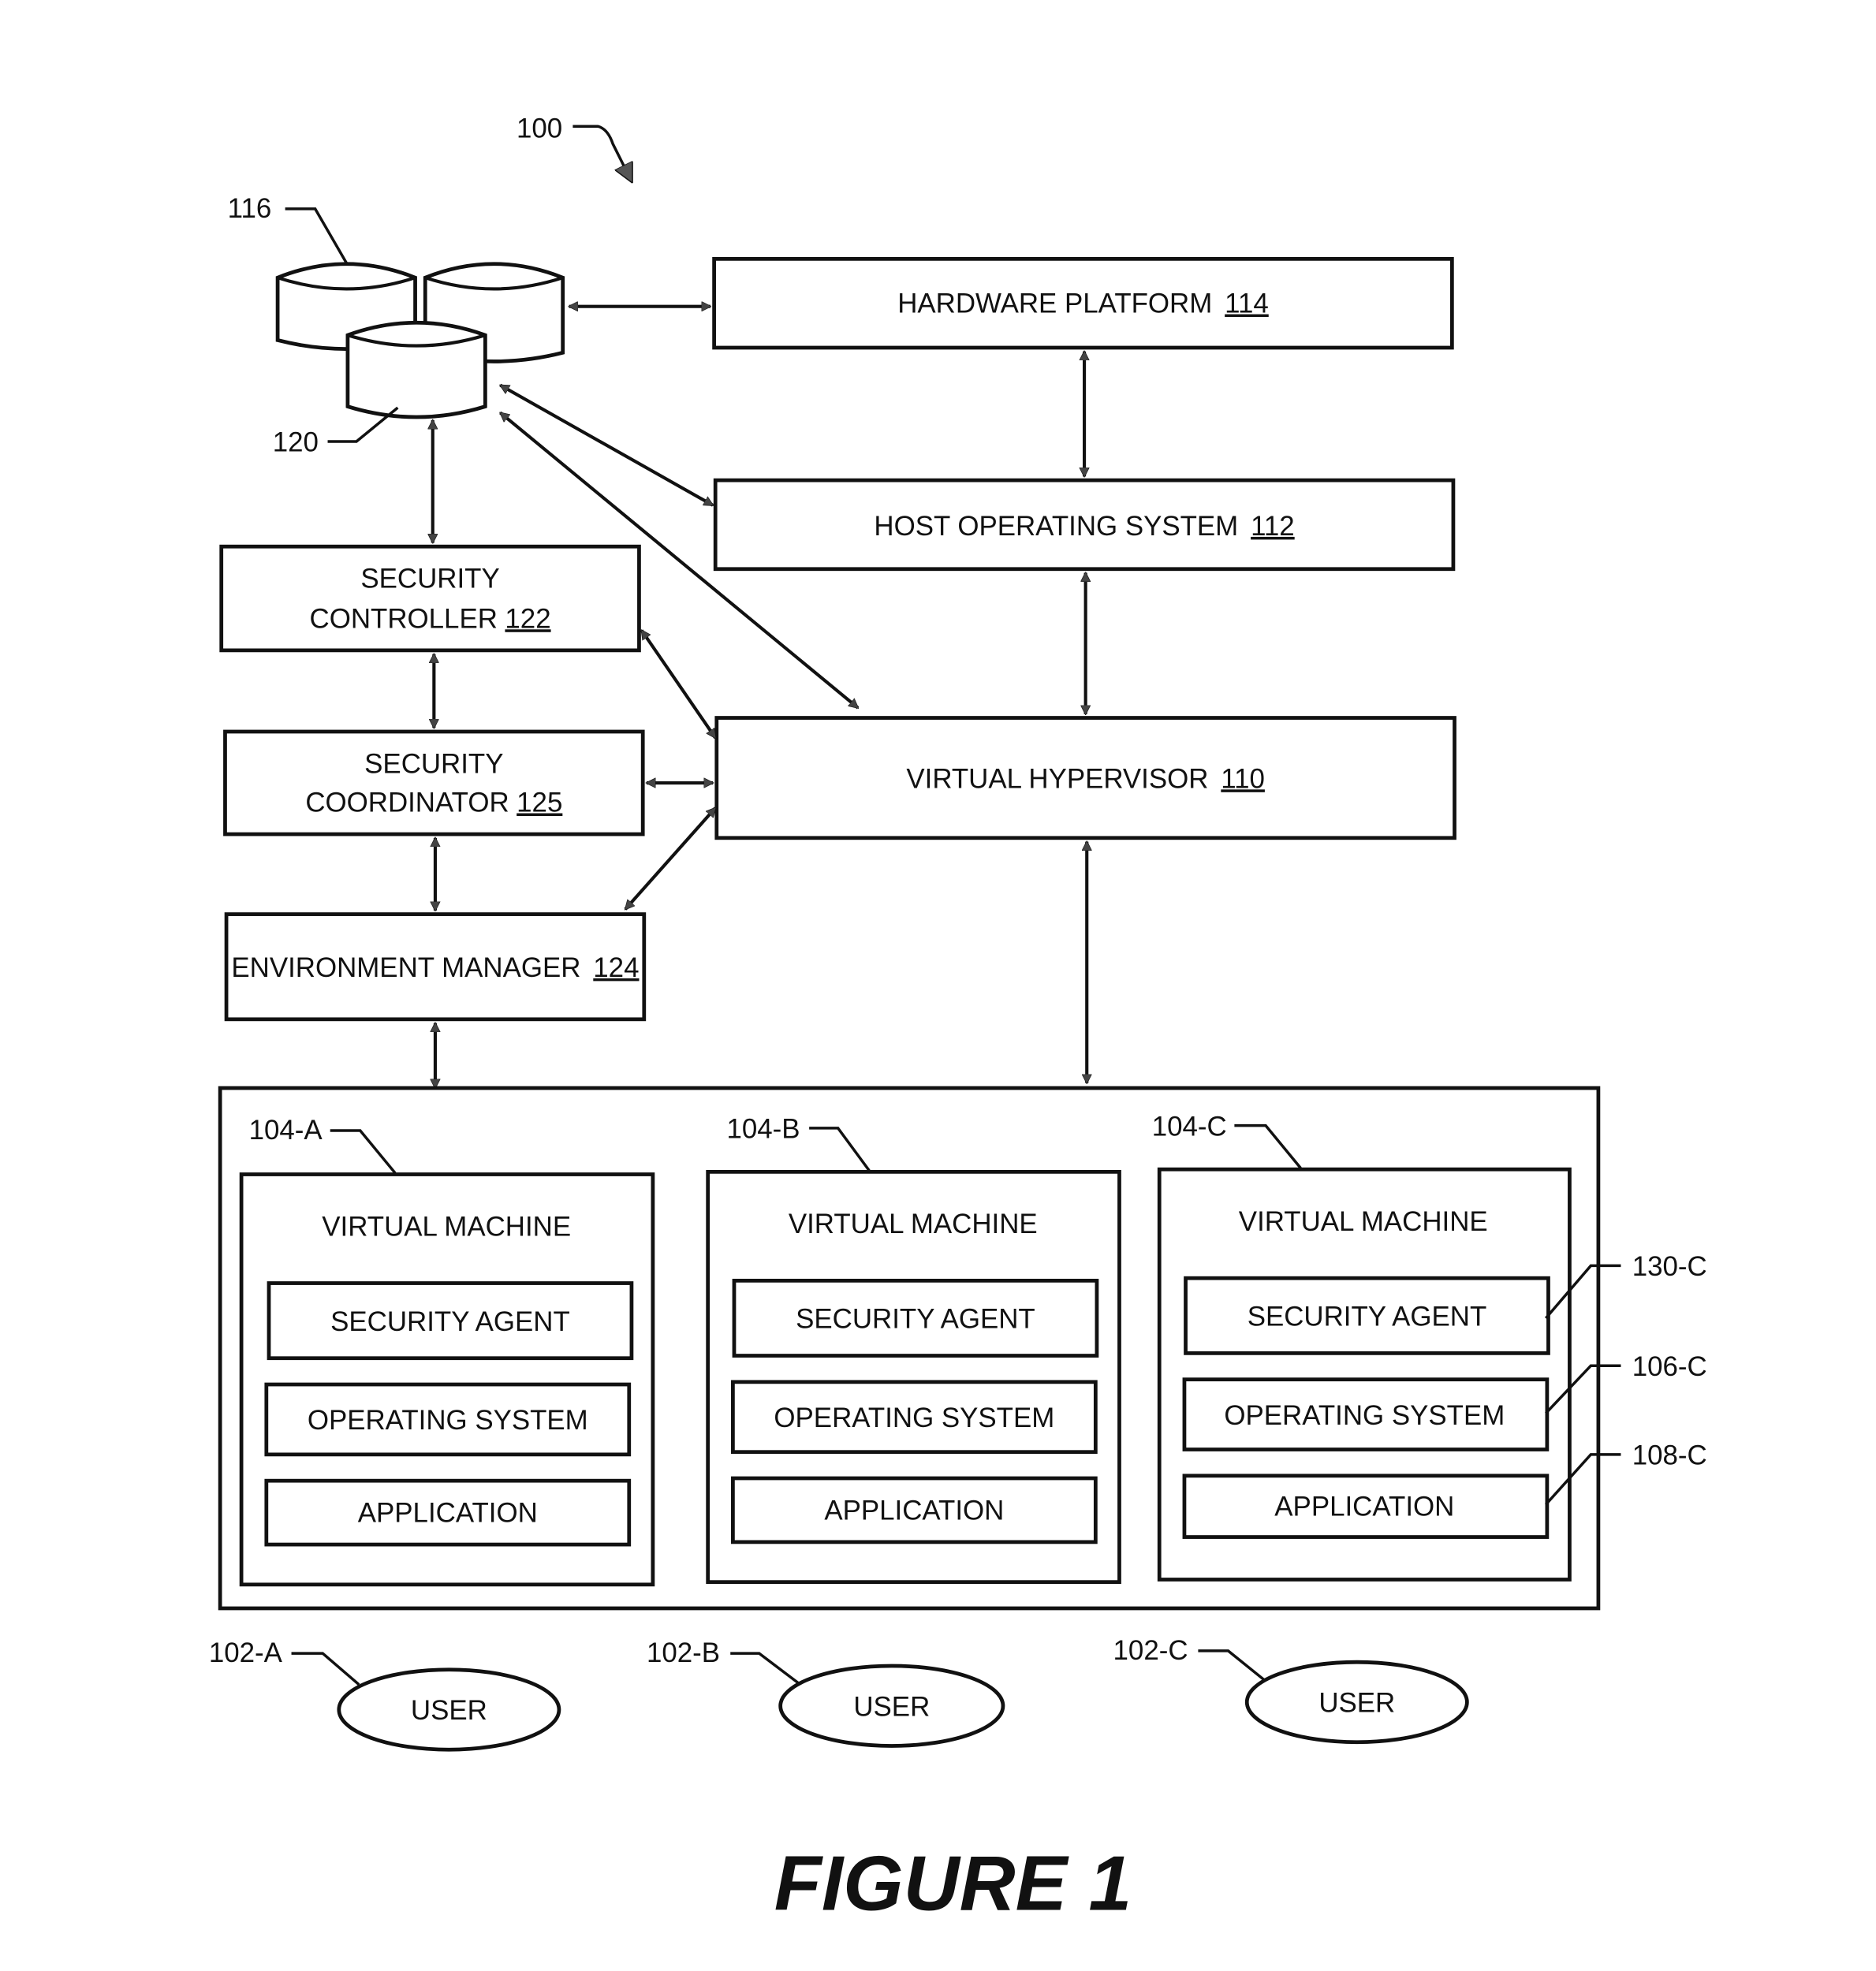 This screenshot has width=1876, height=1971. Describe the element at coordinates (826, 1693) in the screenshot. I see `user-102-b: 102-B USER` at that location.